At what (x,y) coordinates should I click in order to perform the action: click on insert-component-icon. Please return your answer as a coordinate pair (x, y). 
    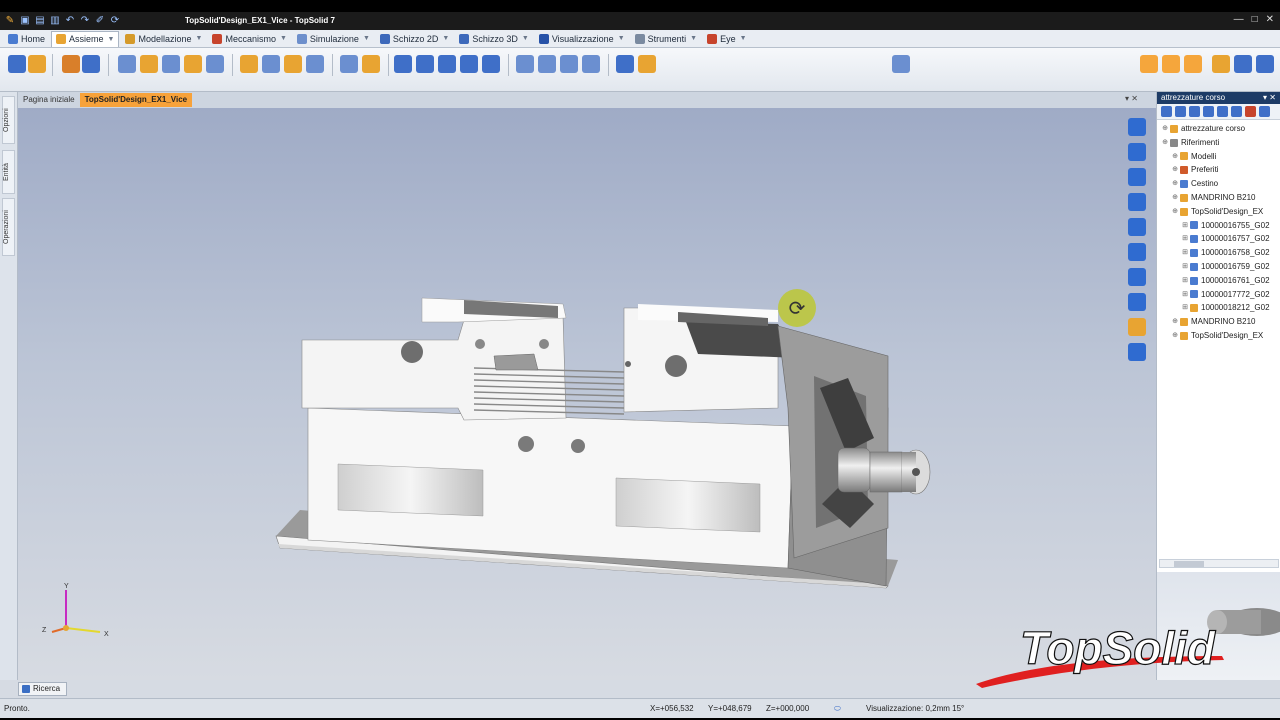
    Looking at the image, I should click on (37, 64).